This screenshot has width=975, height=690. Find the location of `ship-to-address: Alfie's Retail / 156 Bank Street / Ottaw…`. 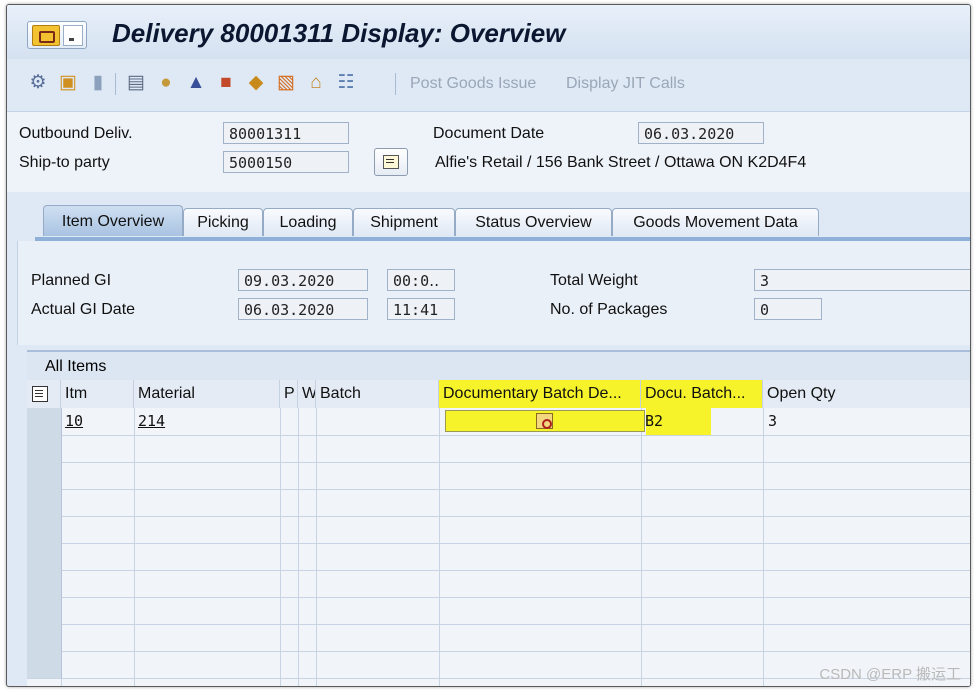

ship-to-address: Alfie's Retail / 156 Bank Street / Ottaw… is located at coordinates (621, 162).